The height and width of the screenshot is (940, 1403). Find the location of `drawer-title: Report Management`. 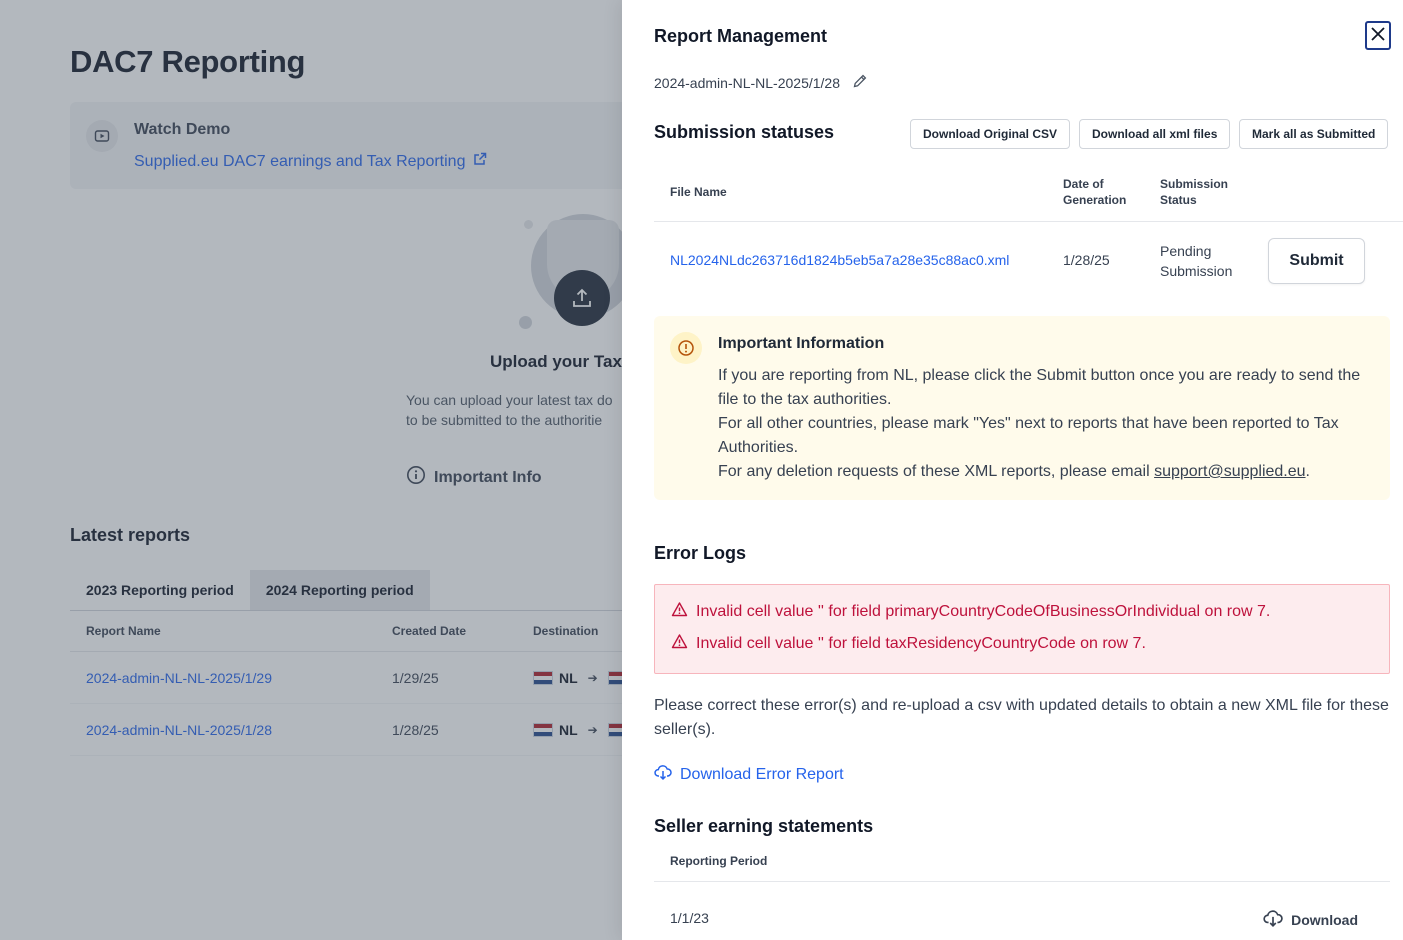

drawer-title: Report Management is located at coordinates (741, 36).